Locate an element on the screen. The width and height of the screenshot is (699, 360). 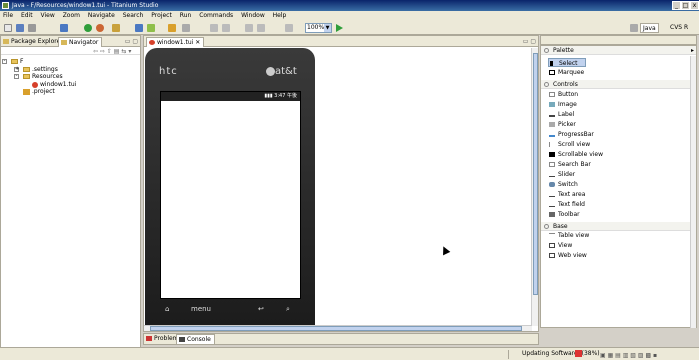
perspective-java: Java is located at coordinates (649, 28).